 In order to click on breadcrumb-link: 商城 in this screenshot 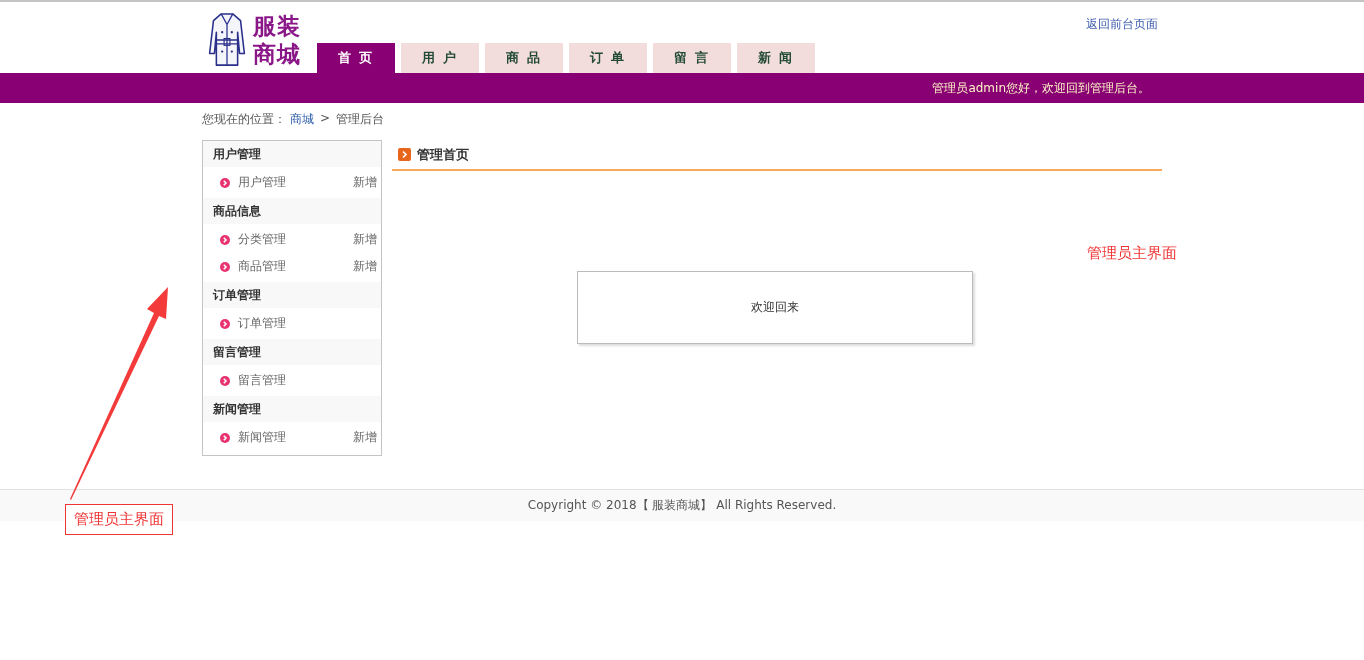, I will do `click(302, 119)`.